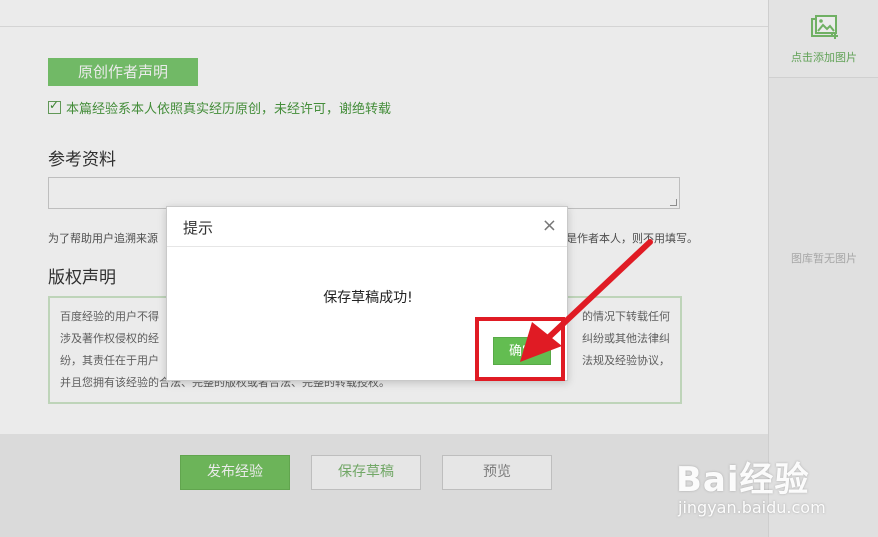  Describe the element at coordinates (752, 507) in the screenshot. I see `watermark-url: jingyan.baidu.com` at that location.